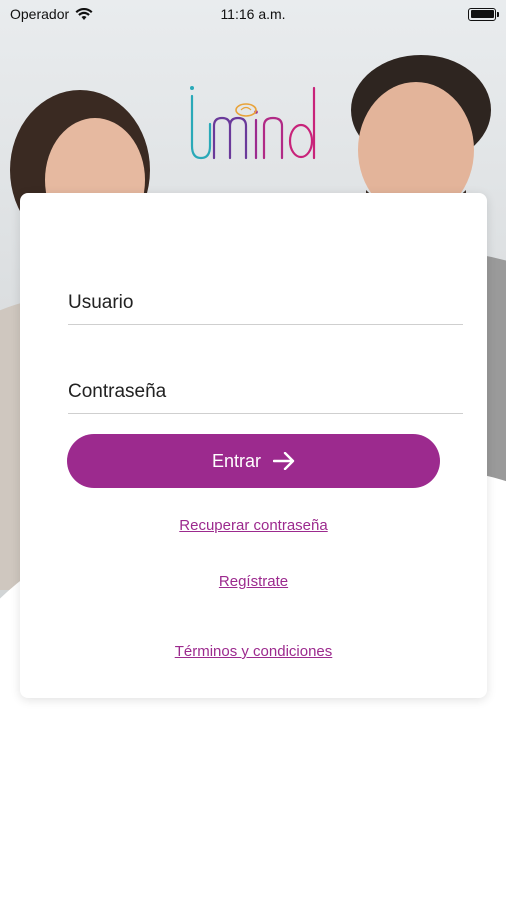 This screenshot has height=900, width=506. Describe the element at coordinates (284, 461) in the screenshot. I see `arrow-right-icon` at that location.